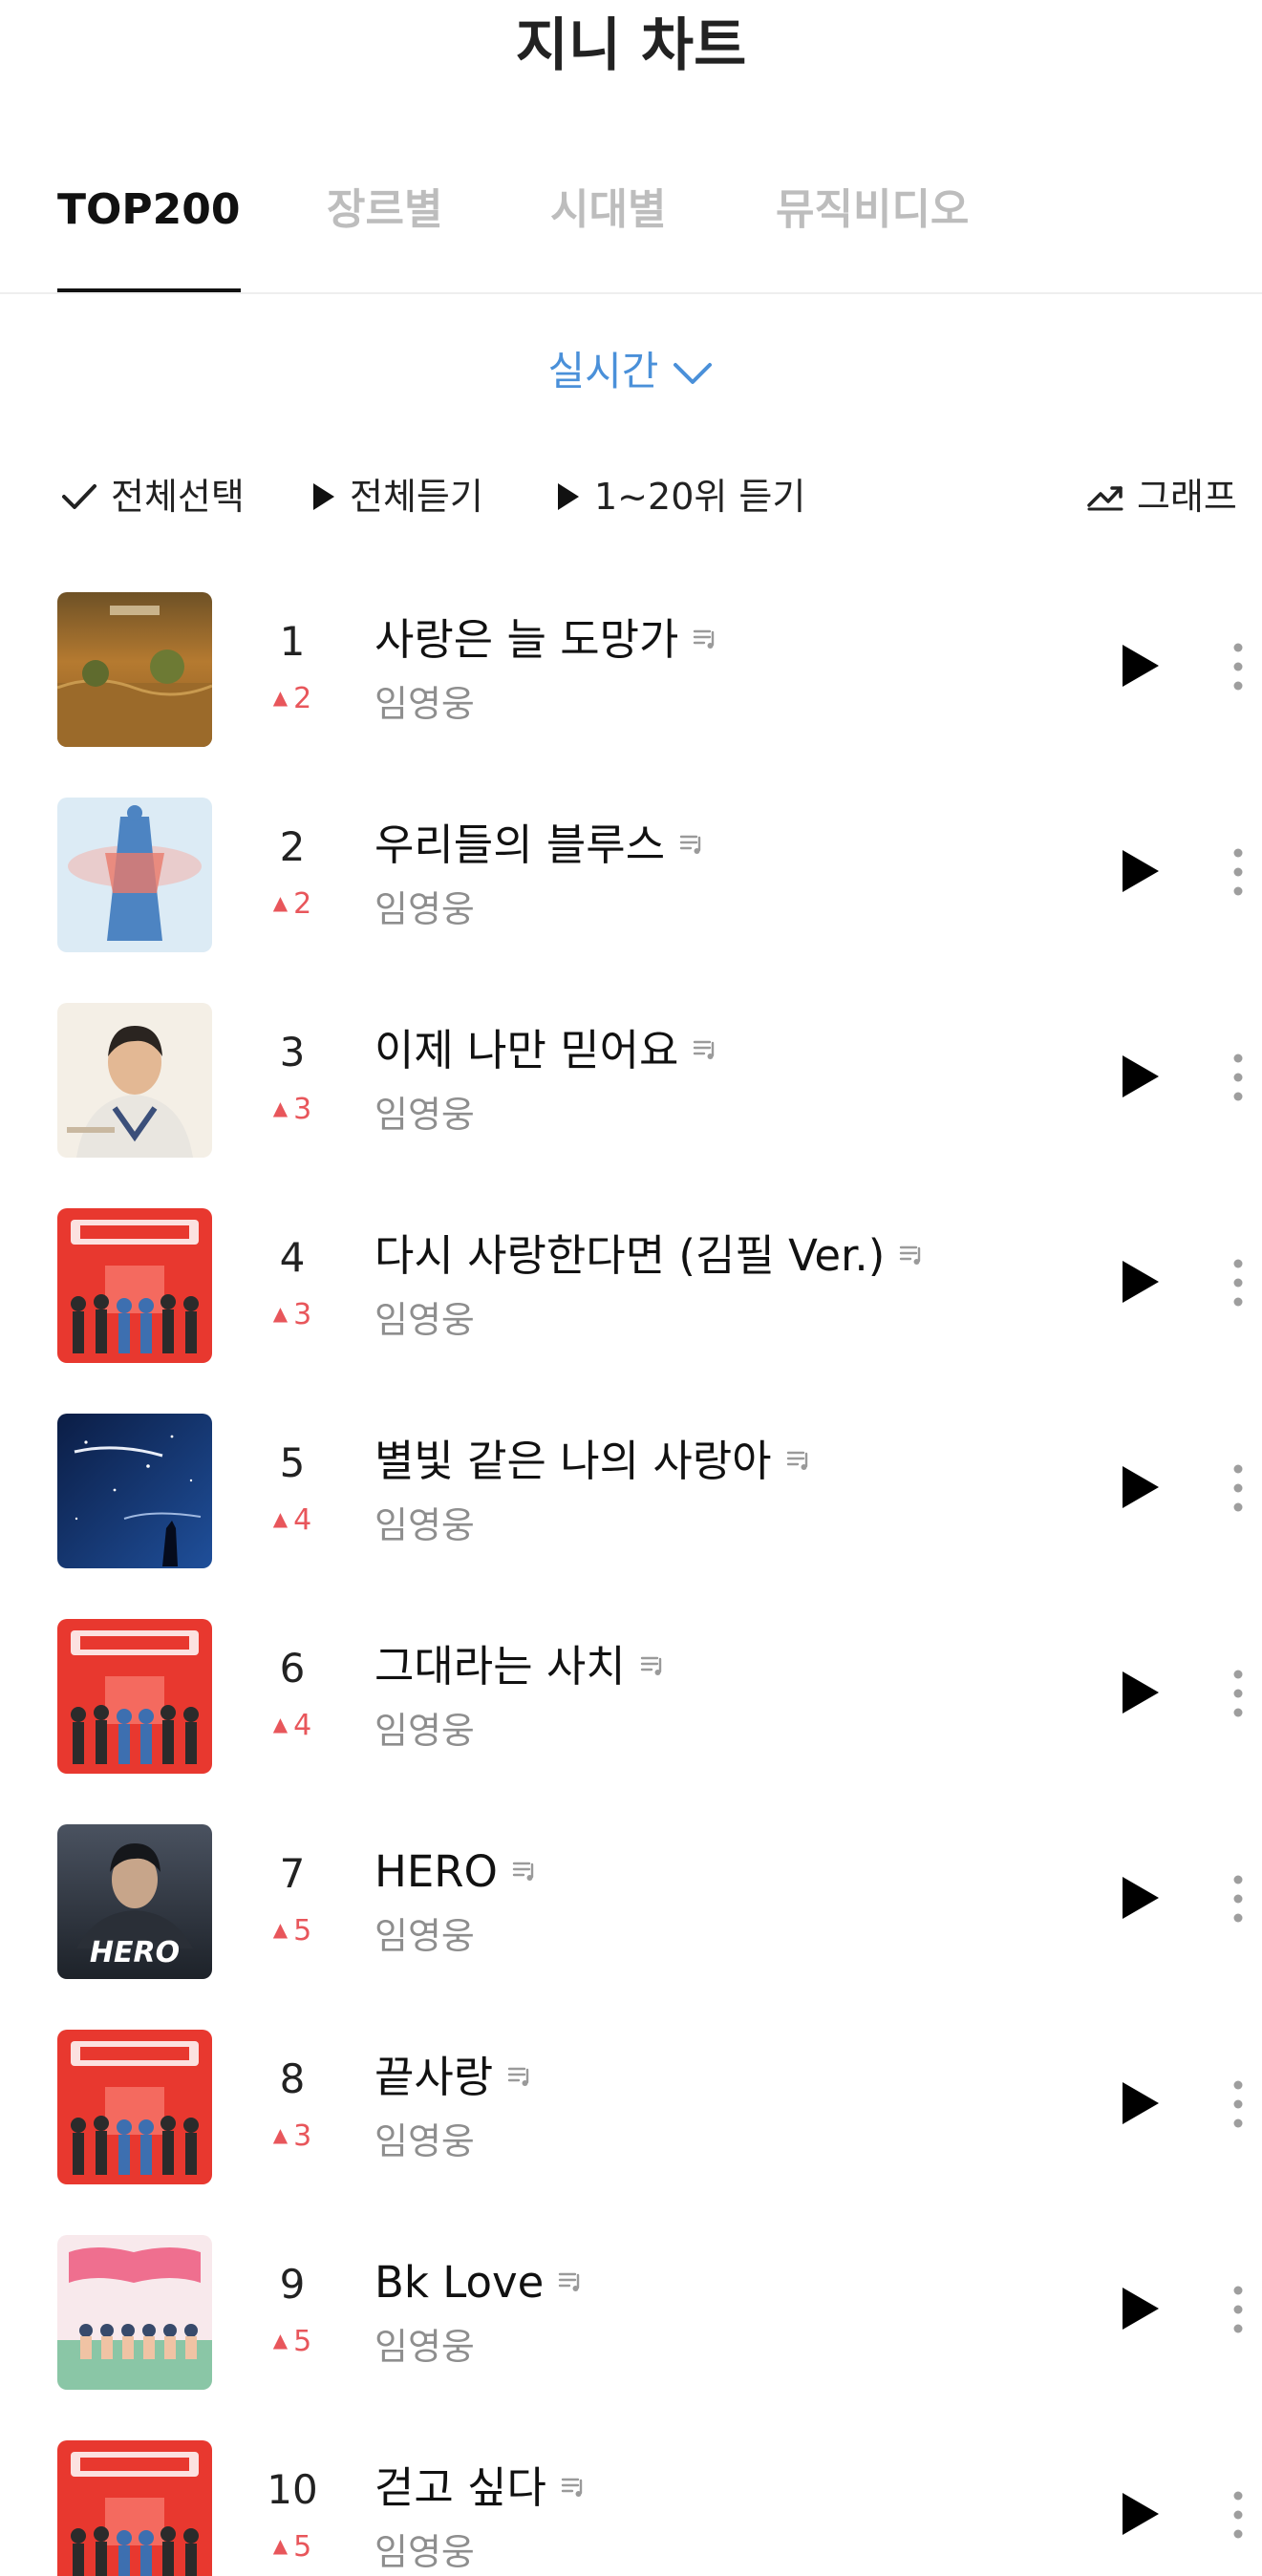 The width and height of the screenshot is (1262, 2576). What do you see at coordinates (292, 1462) in the screenshot?
I see `rank-number: 5` at bounding box center [292, 1462].